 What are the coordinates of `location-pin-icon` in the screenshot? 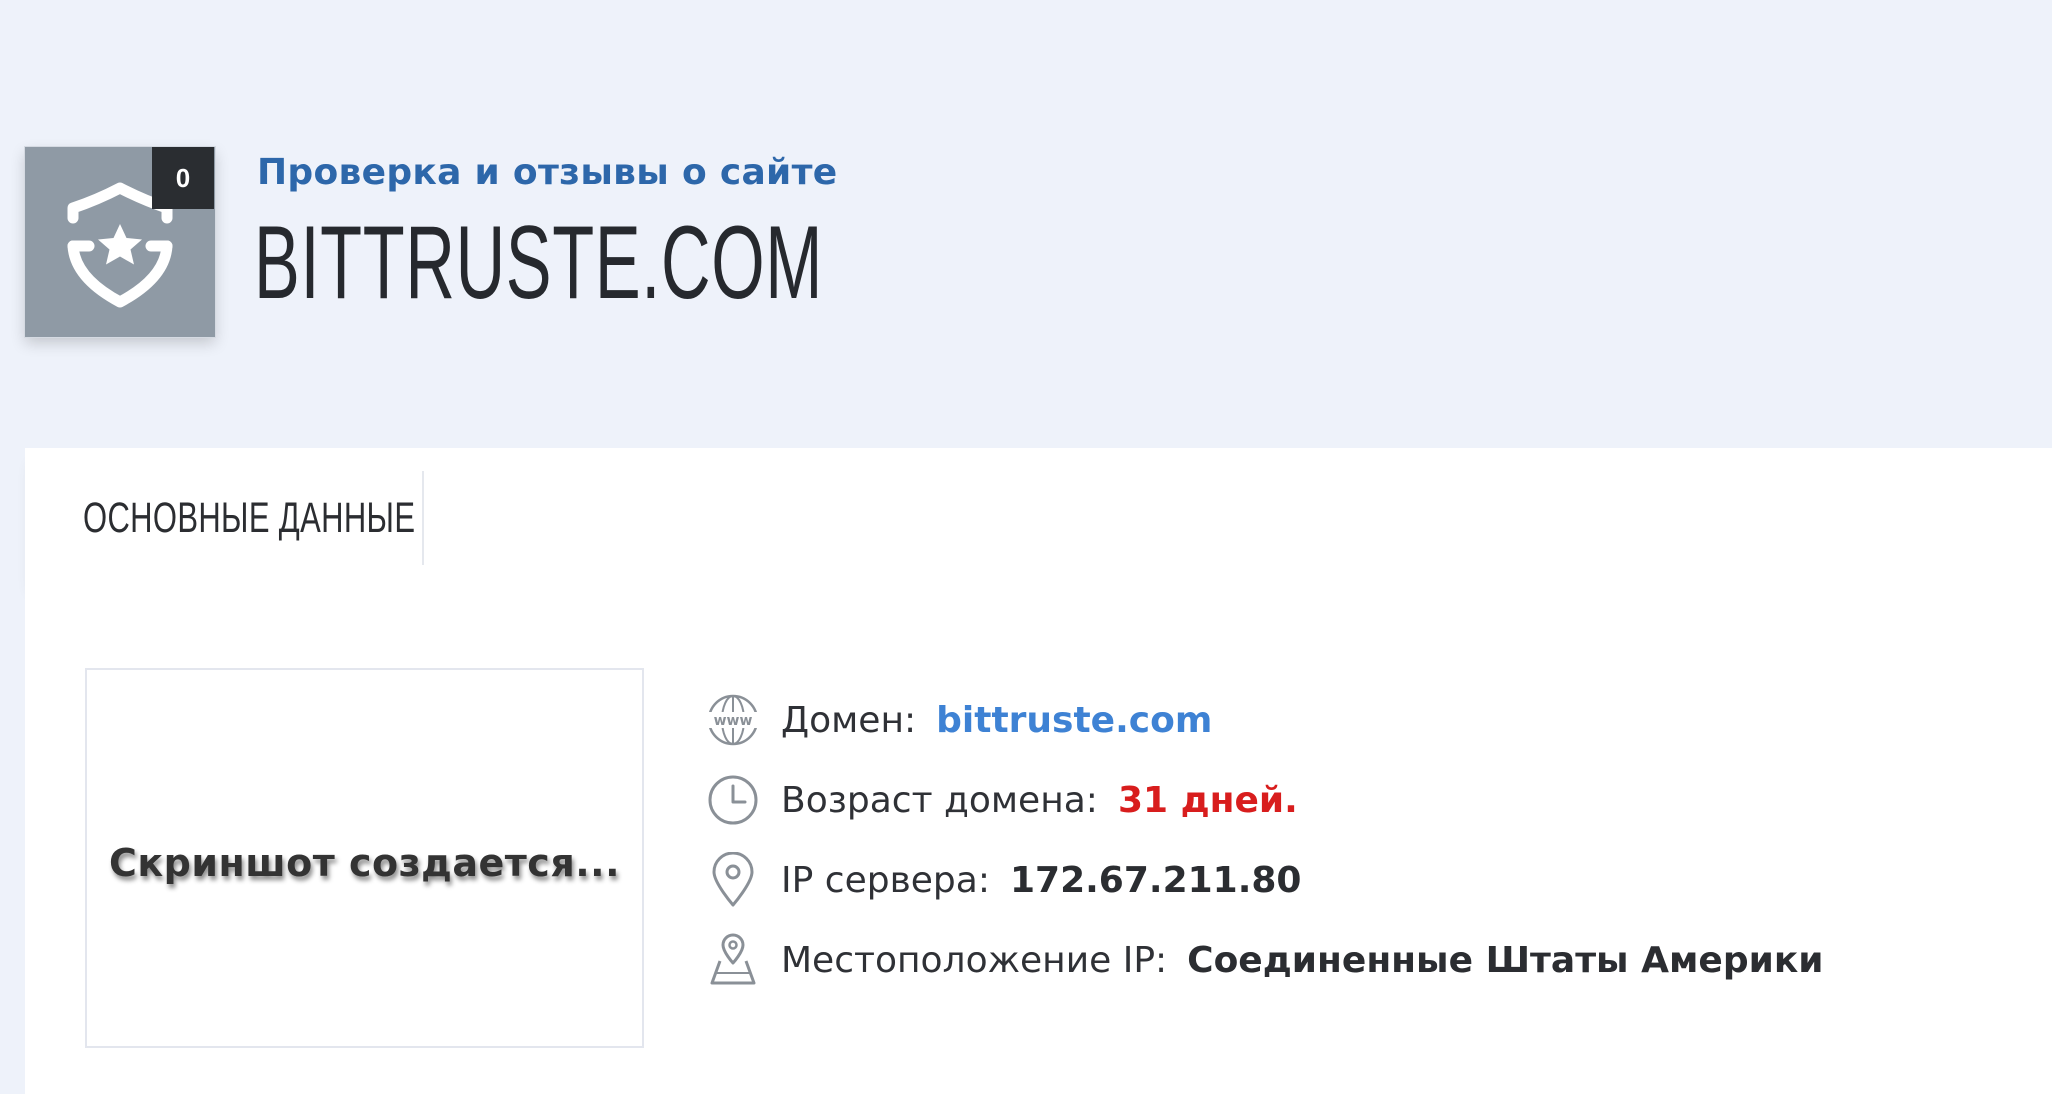 It's located at (733, 880).